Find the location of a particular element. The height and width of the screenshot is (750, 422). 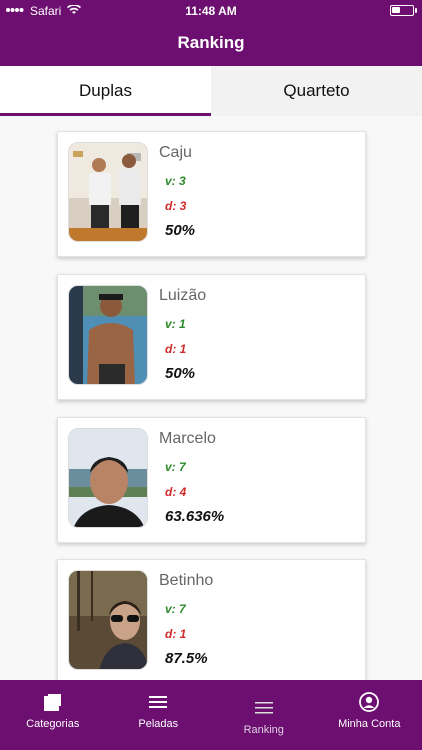

player-name: Betinho is located at coordinates (186, 580).